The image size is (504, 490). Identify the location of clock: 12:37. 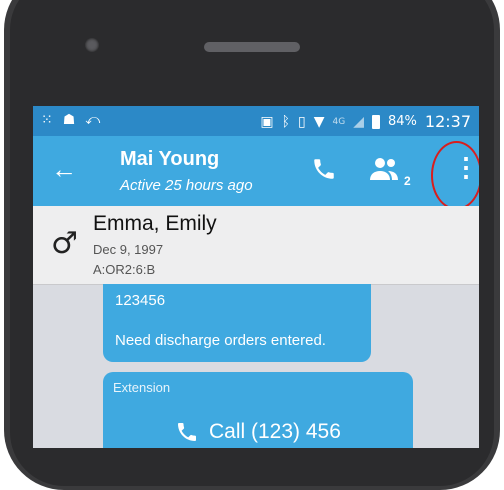
(447, 121).